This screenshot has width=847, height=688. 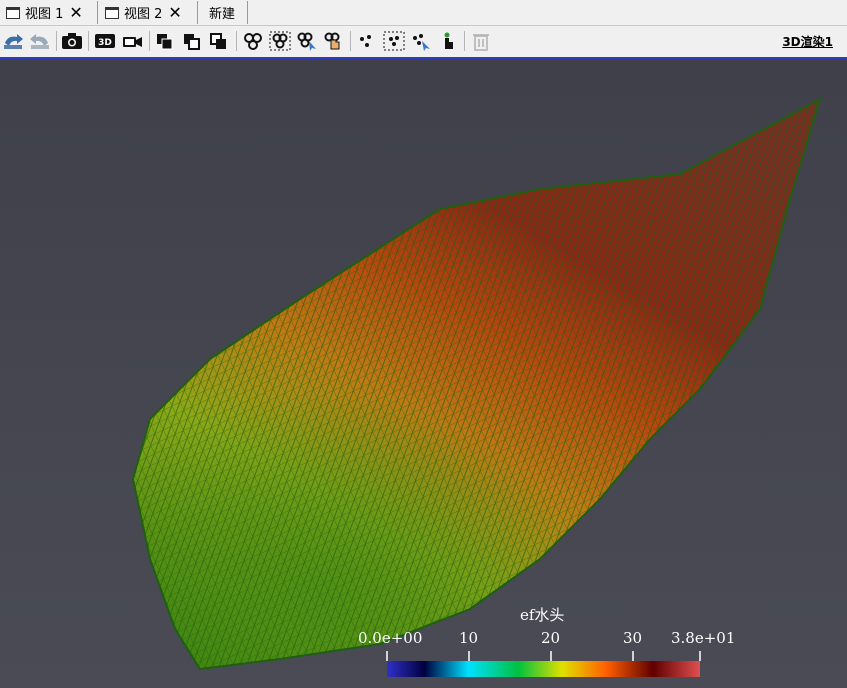 What do you see at coordinates (542, 615) in the screenshot?
I see `legend-title: ef水头` at bounding box center [542, 615].